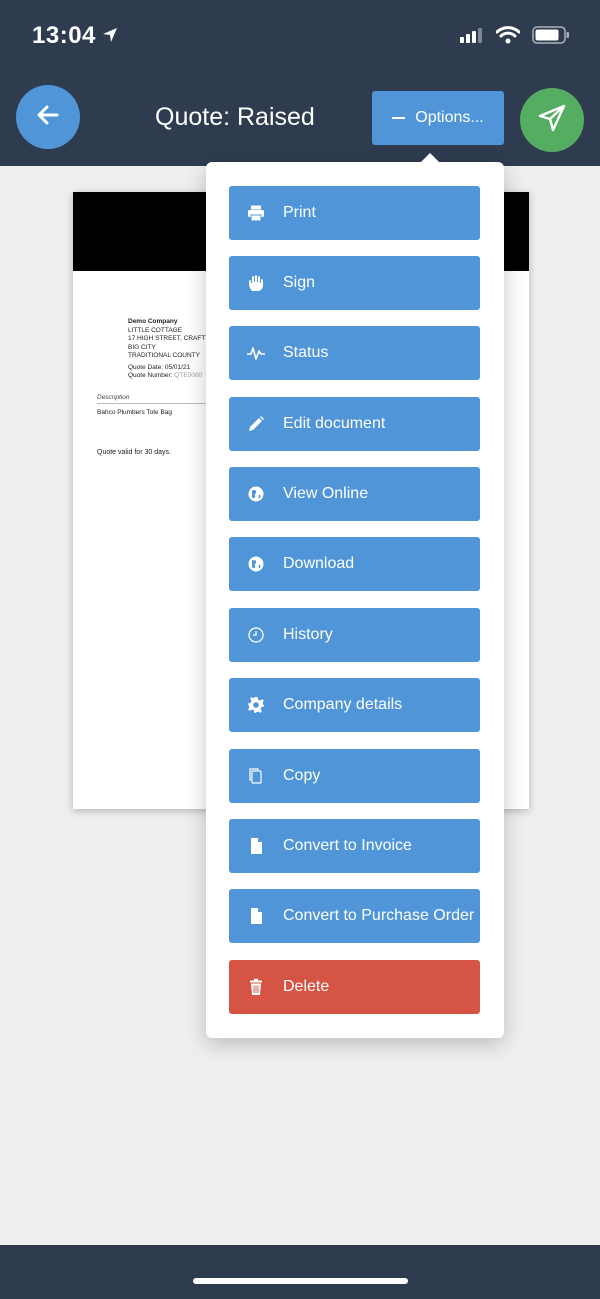  Describe the element at coordinates (164, 355) in the screenshot. I see `address-line: TRADITIONAL COUNTY` at that location.